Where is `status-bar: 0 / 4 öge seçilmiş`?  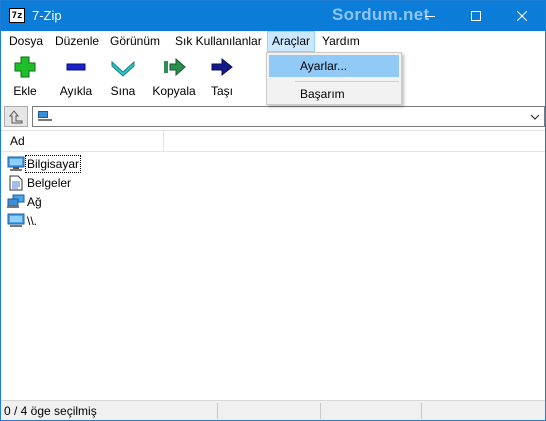
status-bar: 0 / 4 öge seçilmiş is located at coordinates (273, 410).